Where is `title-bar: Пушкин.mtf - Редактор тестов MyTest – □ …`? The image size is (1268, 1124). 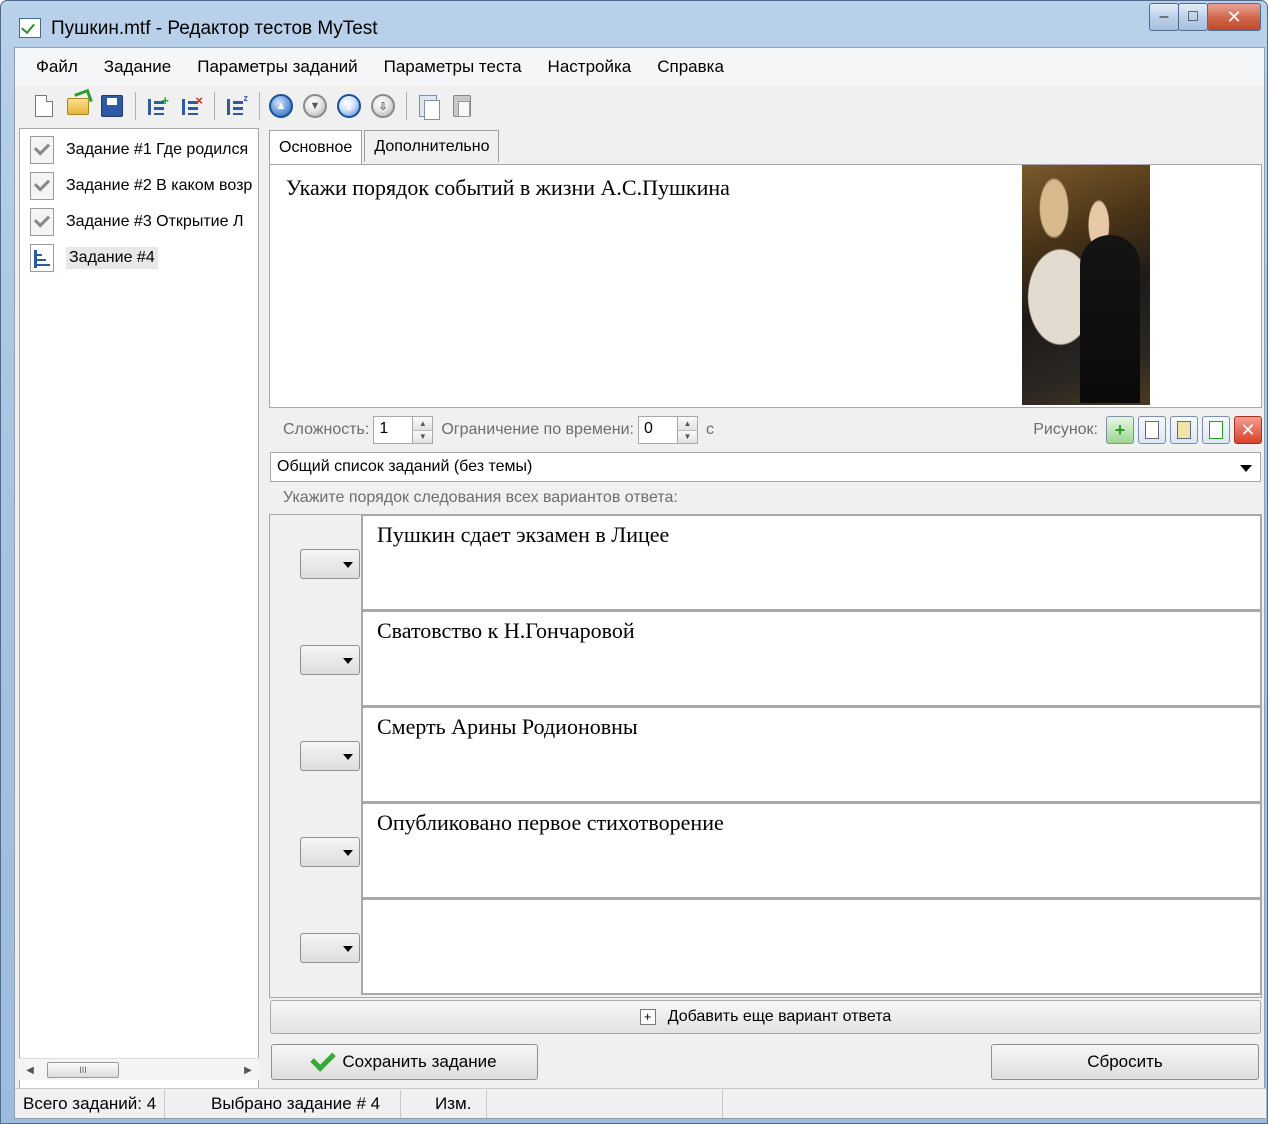
title-bar: Пушкин.mtf - Редактор тестов MyTest – □ … is located at coordinates (634, 24).